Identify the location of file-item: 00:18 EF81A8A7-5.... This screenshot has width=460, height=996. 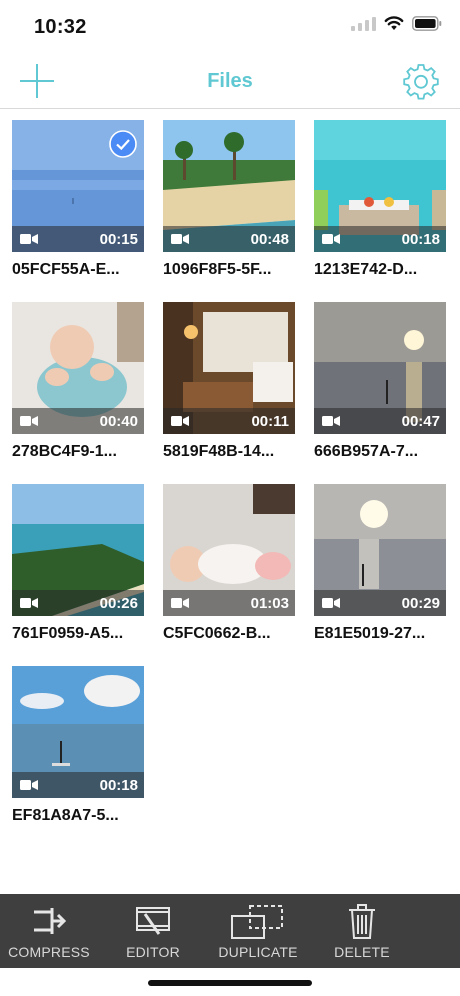
(78, 757).